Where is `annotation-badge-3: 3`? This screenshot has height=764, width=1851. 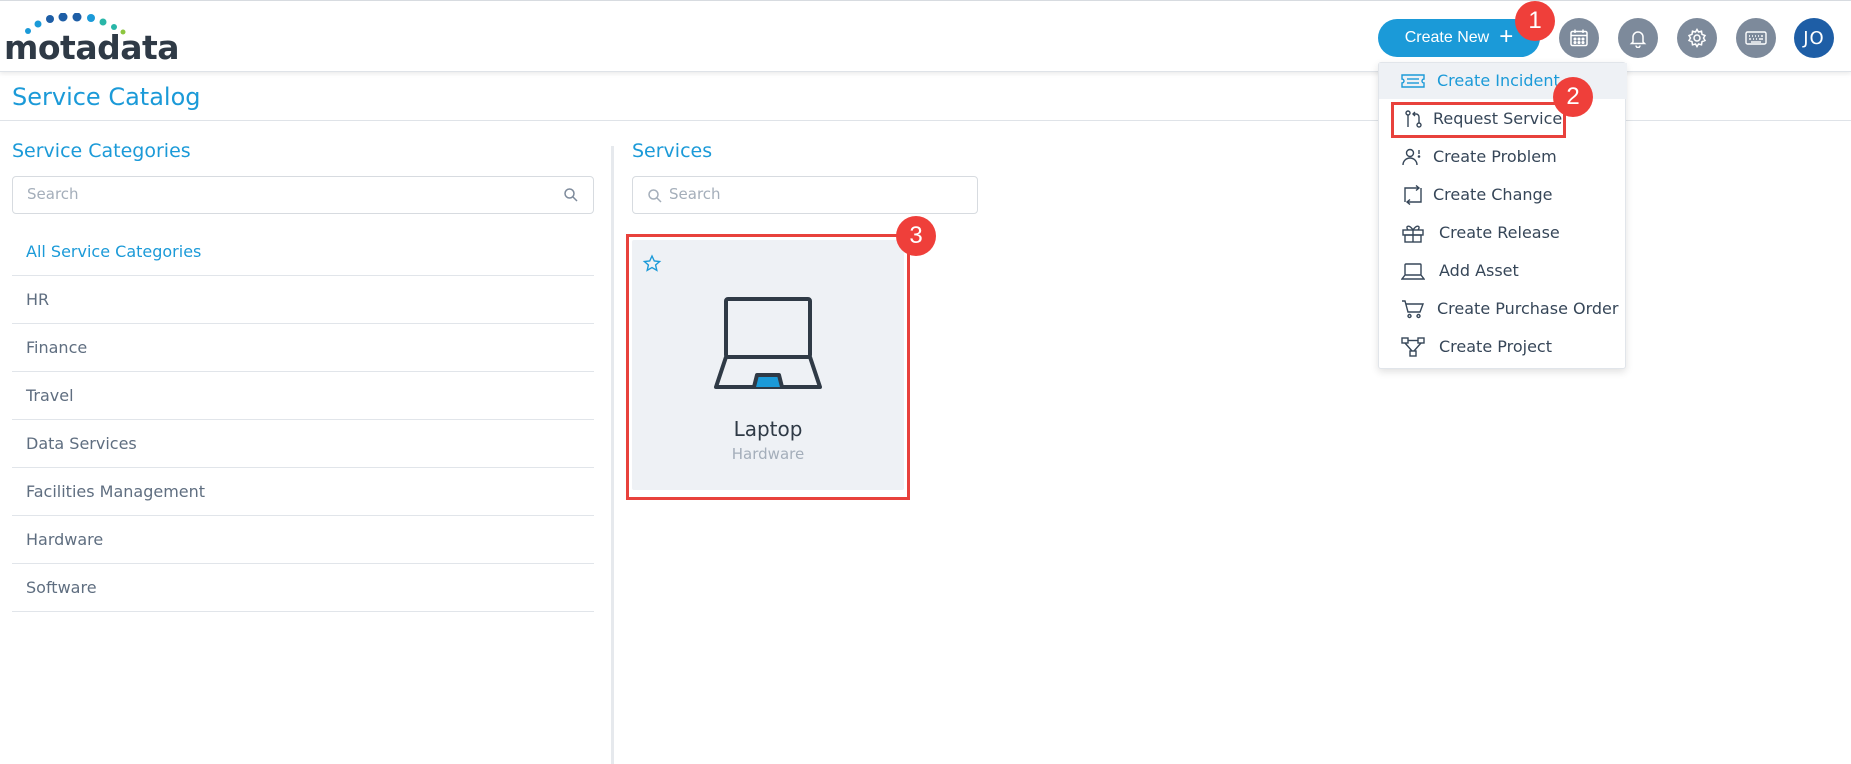
annotation-badge-3: 3 is located at coordinates (916, 236).